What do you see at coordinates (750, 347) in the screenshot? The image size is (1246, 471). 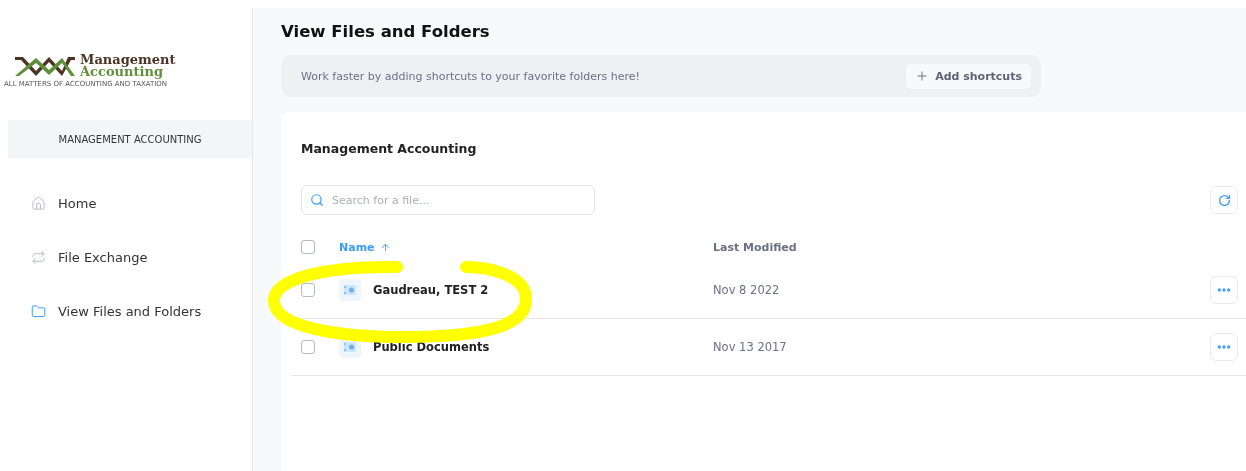 I see `modified-date: Nov 13 2017` at bounding box center [750, 347].